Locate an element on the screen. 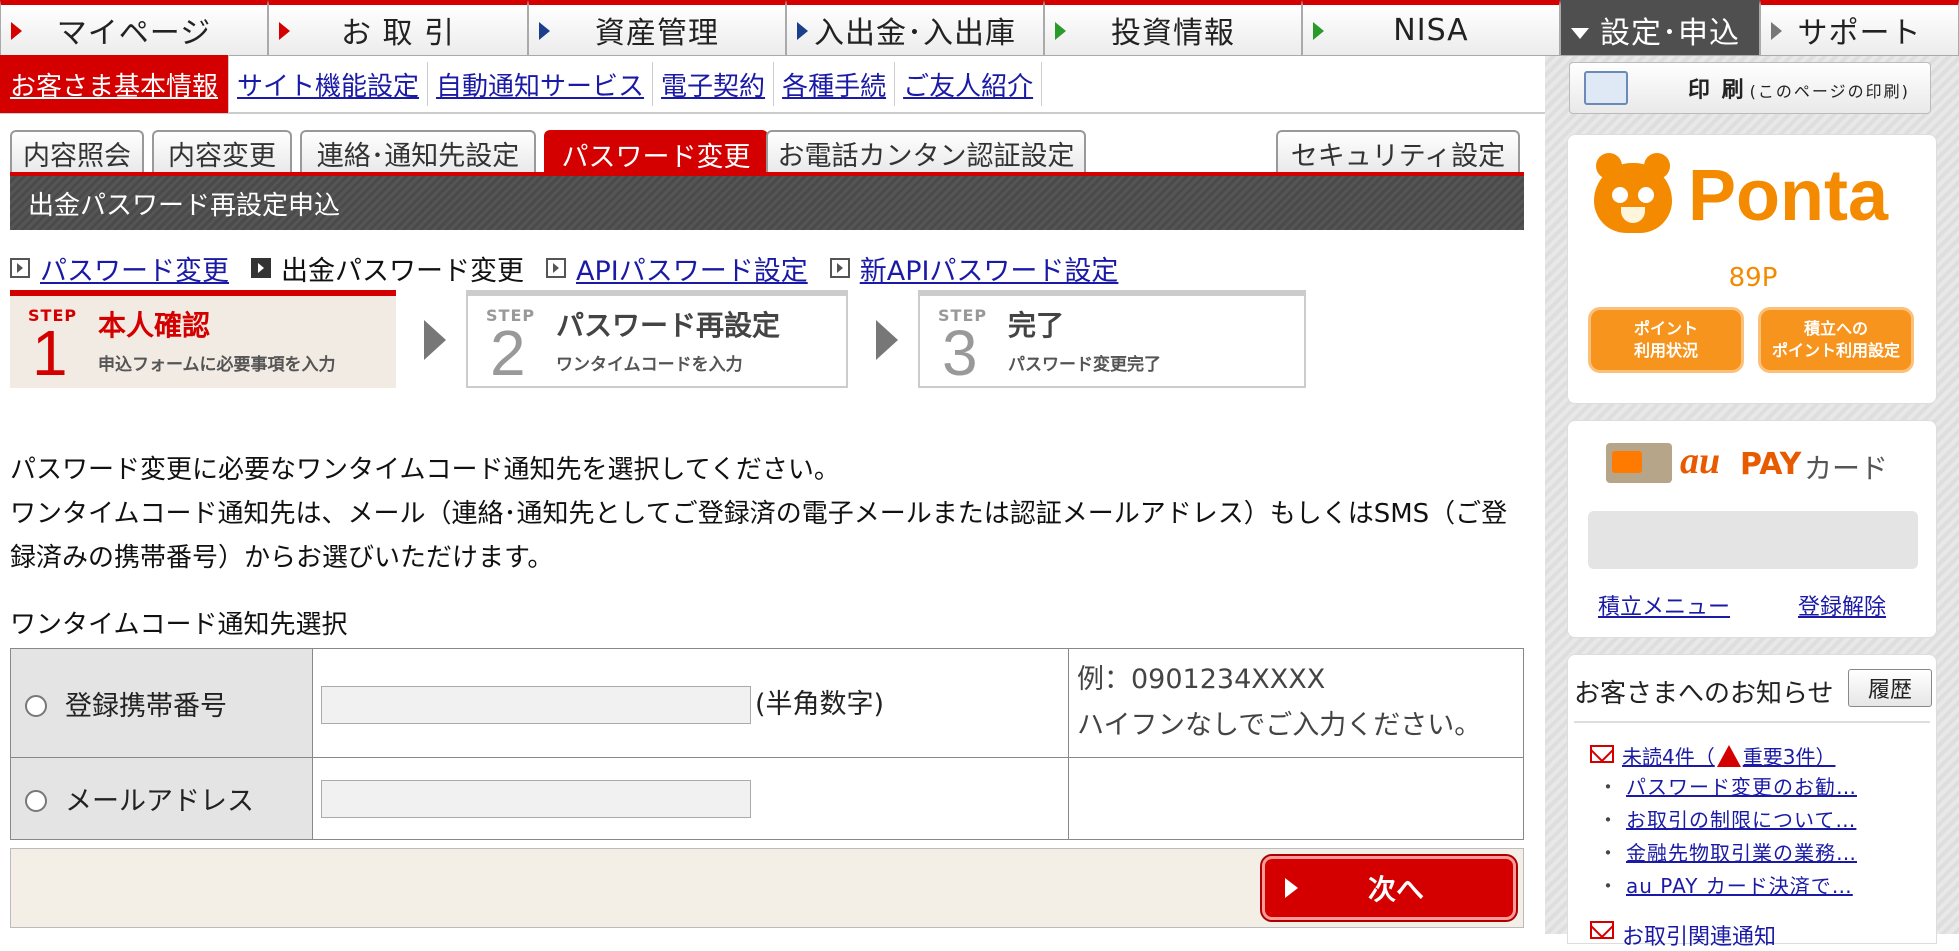  step-title: 本人確認 is located at coordinates (154, 325).